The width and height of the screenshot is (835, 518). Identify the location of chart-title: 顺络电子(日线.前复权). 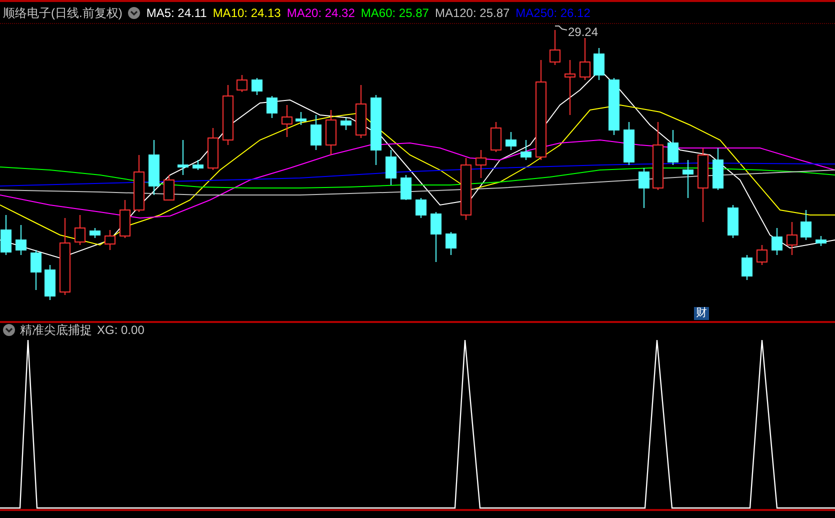
(62, 13).